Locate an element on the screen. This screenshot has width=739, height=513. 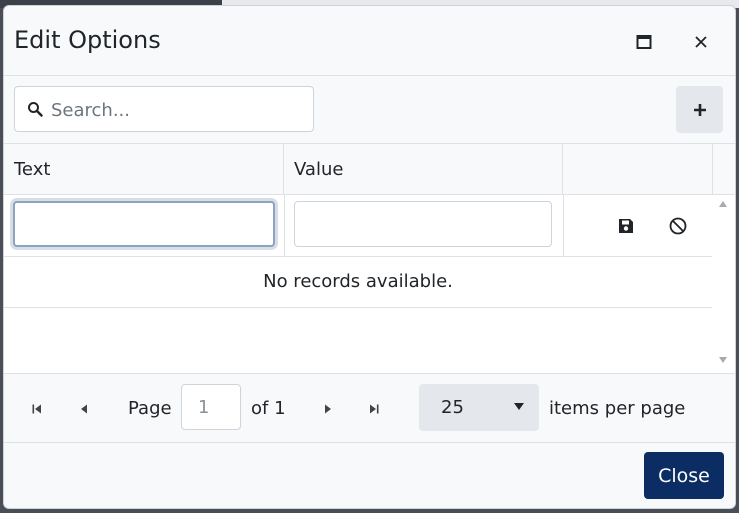
grid-header: Text Value is located at coordinates (369, 169).